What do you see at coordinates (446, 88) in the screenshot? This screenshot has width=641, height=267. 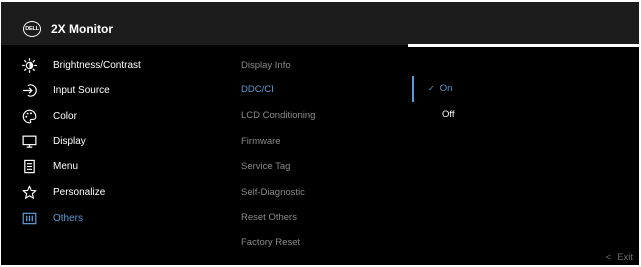 I see `option-on-label: On` at bounding box center [446, 88].